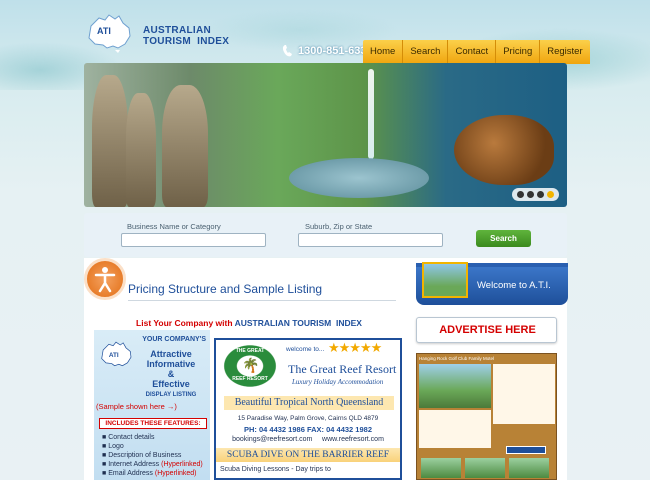 This screenshot has height=480, width=650. Describe the element at coordinates (298, 323) in the screenshot. I see `ad-headline-blue: AUSTRALIAN TOURISM INDEX` at that location.